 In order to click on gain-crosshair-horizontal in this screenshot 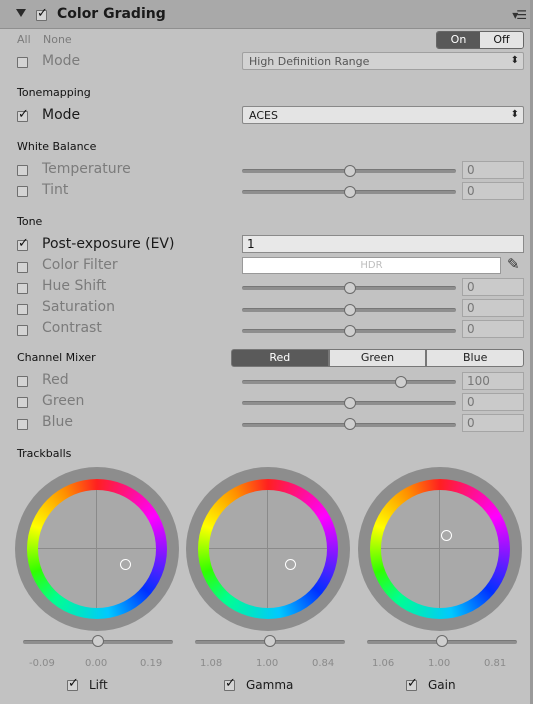, I will do `click(440, 548)`.